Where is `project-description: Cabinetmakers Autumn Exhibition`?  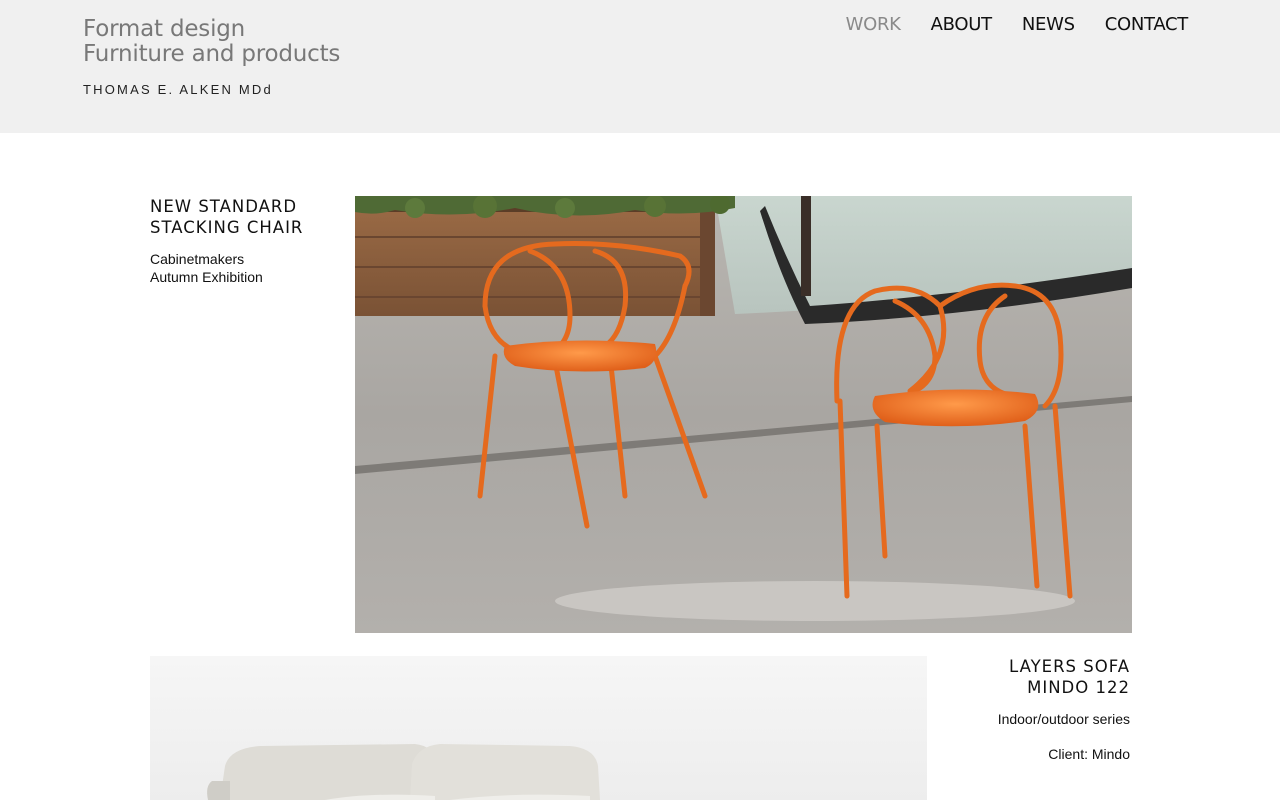 project-description: Cabinetmakers Autumn Exhibition is located at coordinates (226, 268).